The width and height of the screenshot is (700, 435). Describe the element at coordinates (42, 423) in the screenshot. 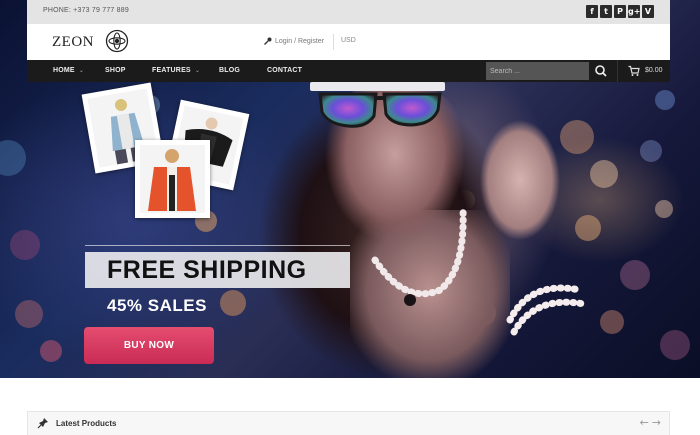

I see `pin-icon` at that location.